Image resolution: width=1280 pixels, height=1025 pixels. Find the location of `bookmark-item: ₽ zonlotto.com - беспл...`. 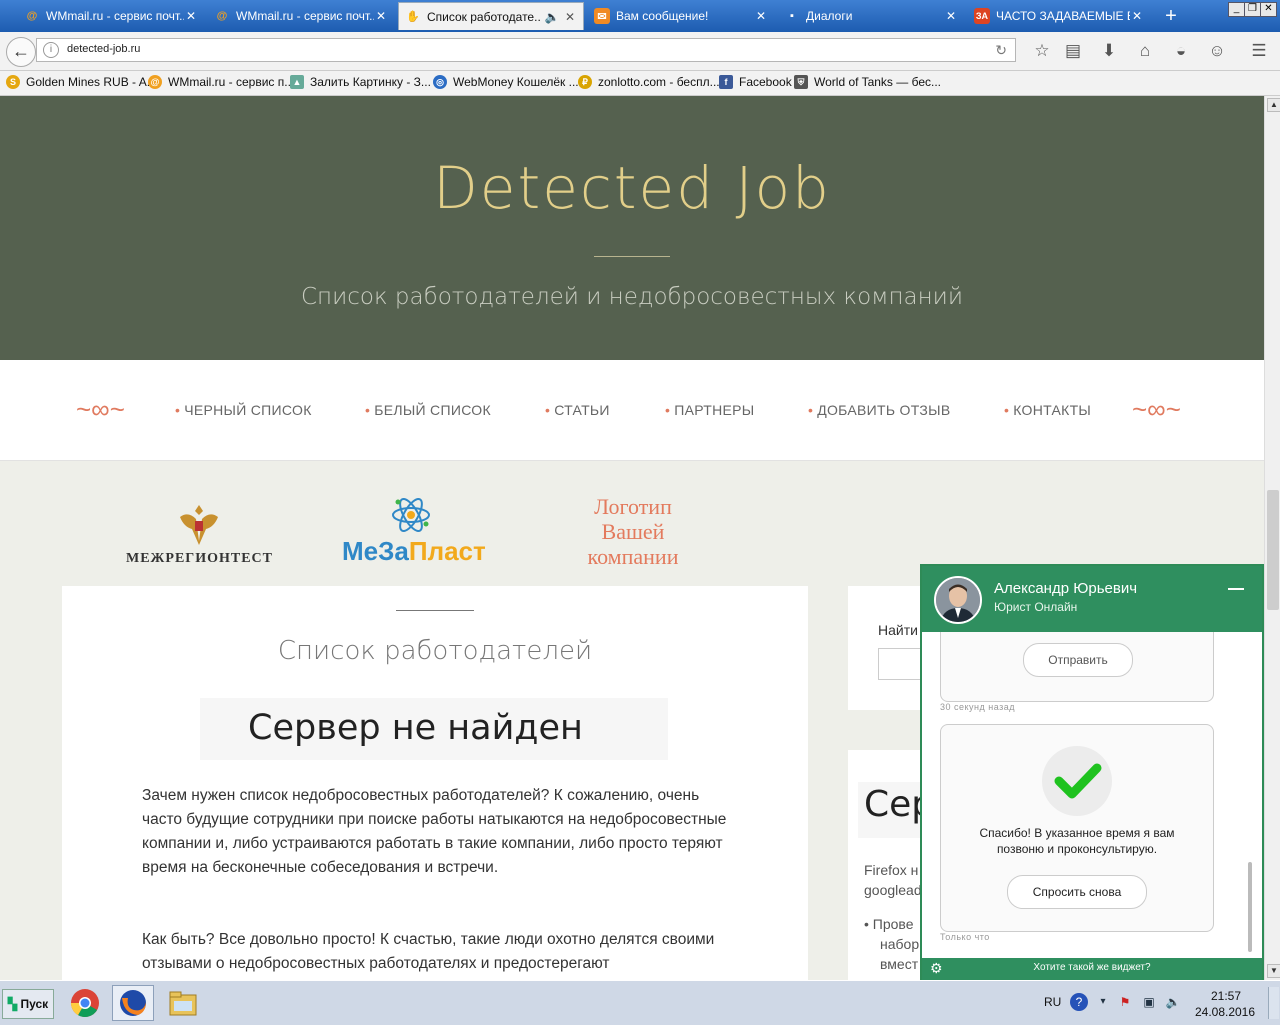

bookmark-item: ₽ zonlotto.com - беспл... is located at coordinates (649, 82).